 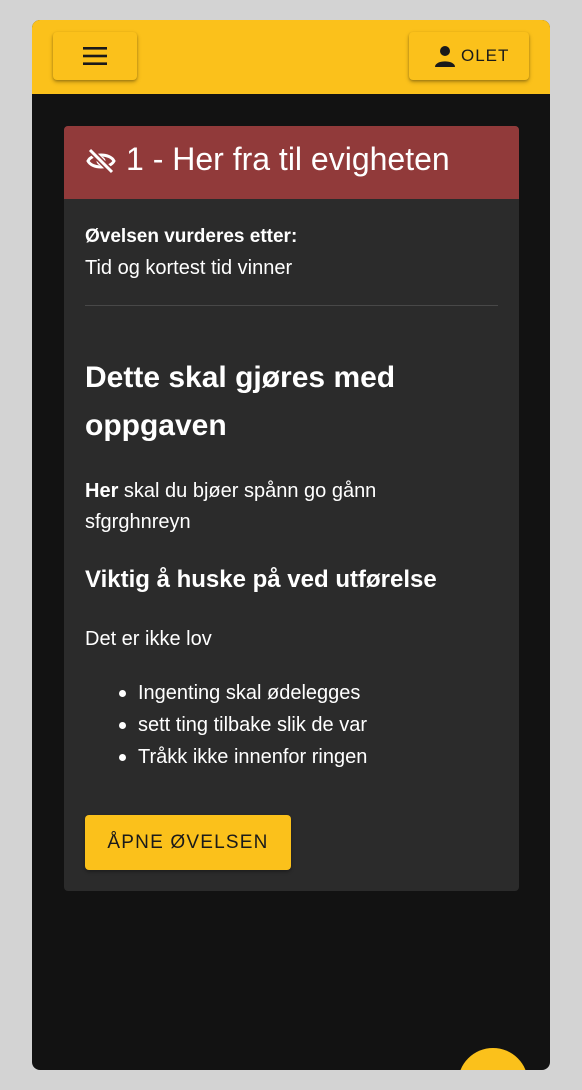 I want to click on description-bold: Her, so click(x=102, y=491).